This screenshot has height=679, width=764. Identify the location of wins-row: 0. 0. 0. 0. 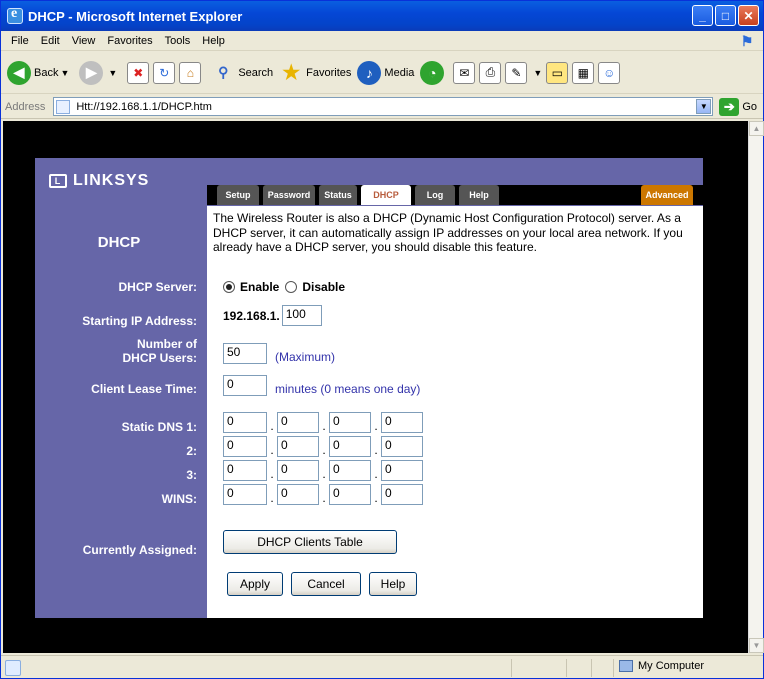
(323, 494).